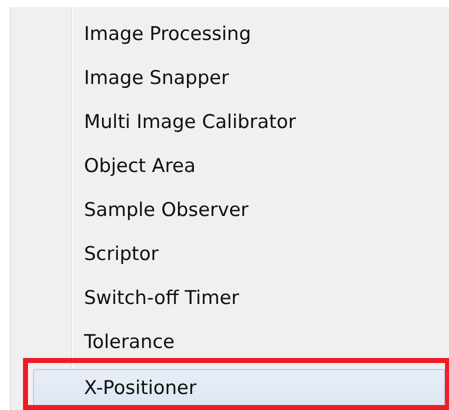 The height and width of the screenshot is (410, 449). Describe the element at coordinates (239, 341) in the screenshot. I see `menu-item: Tolerance` at that location.